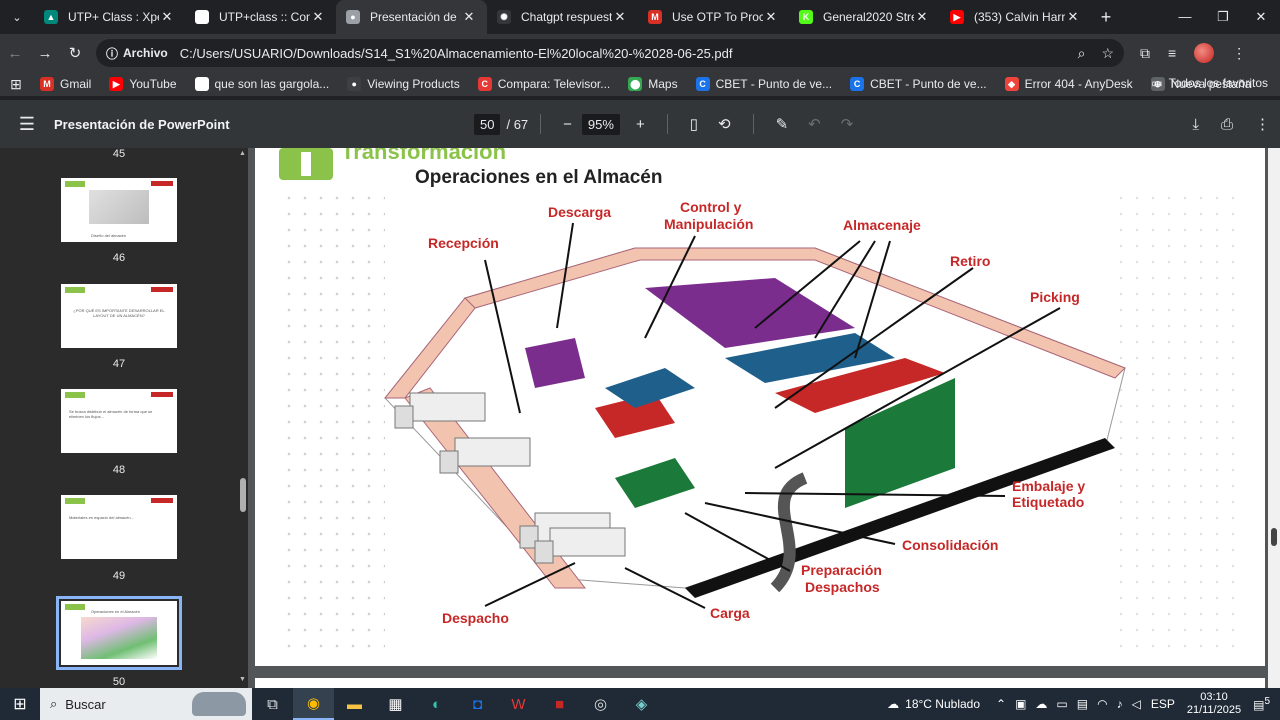  Describe the element at coordinates (600, 124) in the screenshot. I see `zoom-level-input: 95%` at that location.